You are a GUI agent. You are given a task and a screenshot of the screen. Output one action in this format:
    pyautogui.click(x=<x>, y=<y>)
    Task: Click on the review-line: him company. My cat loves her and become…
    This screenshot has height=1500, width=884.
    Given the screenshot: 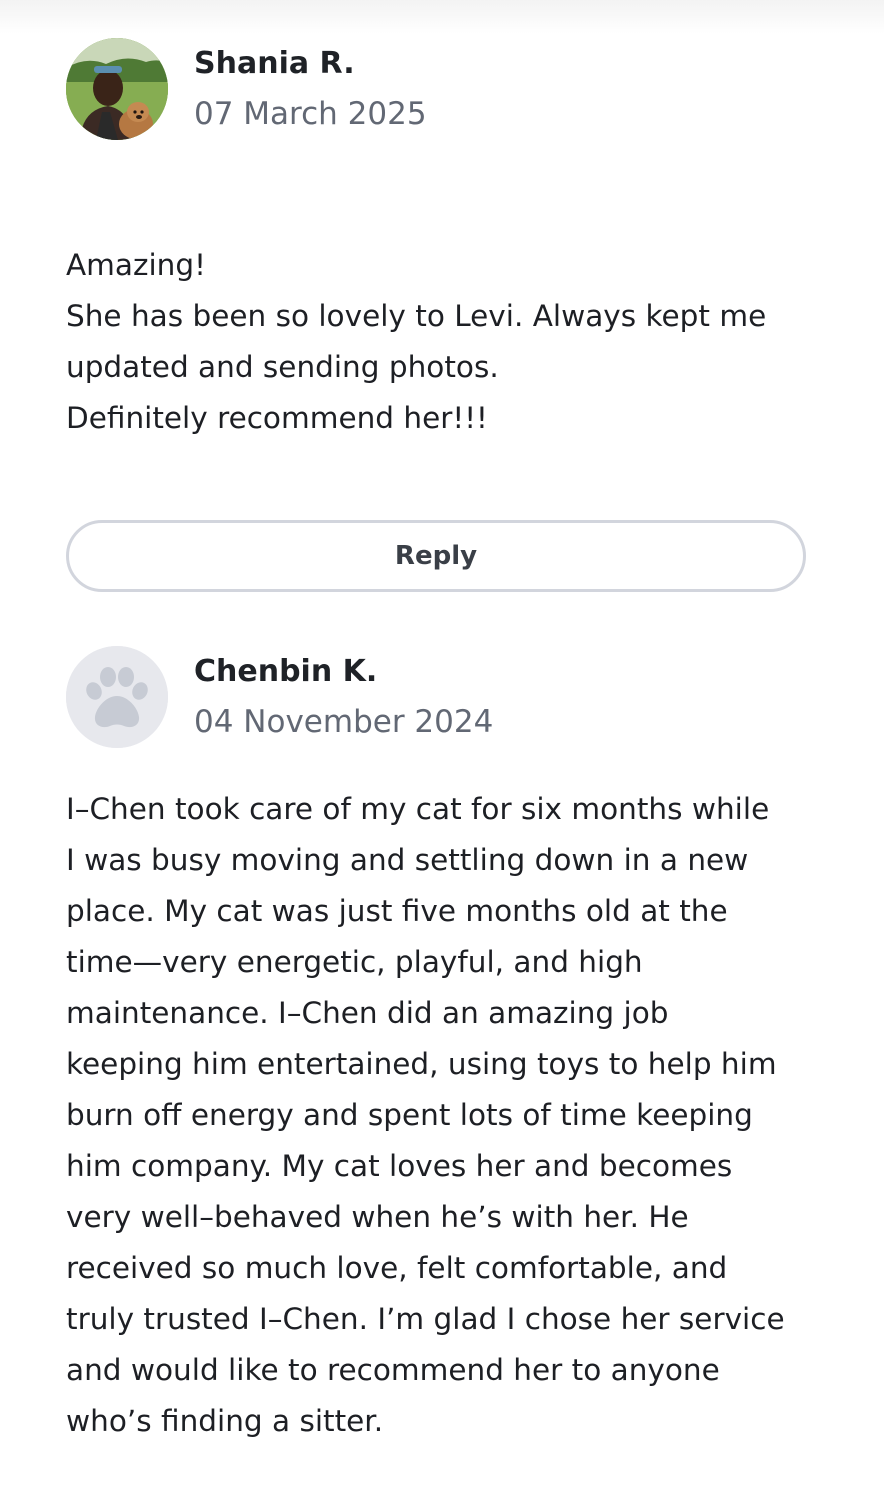 What is the action you would take?
    pyautogui.click(x=399, y=1166)
    